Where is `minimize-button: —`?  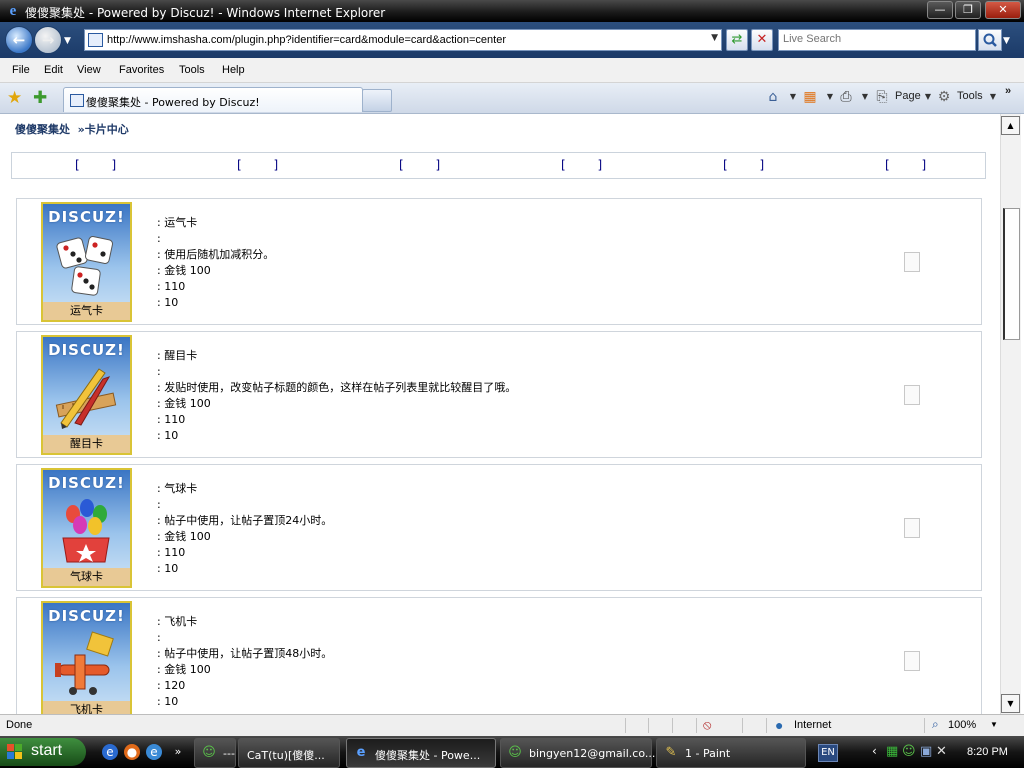 minimize-button: — is located at coordinates (940, 10).